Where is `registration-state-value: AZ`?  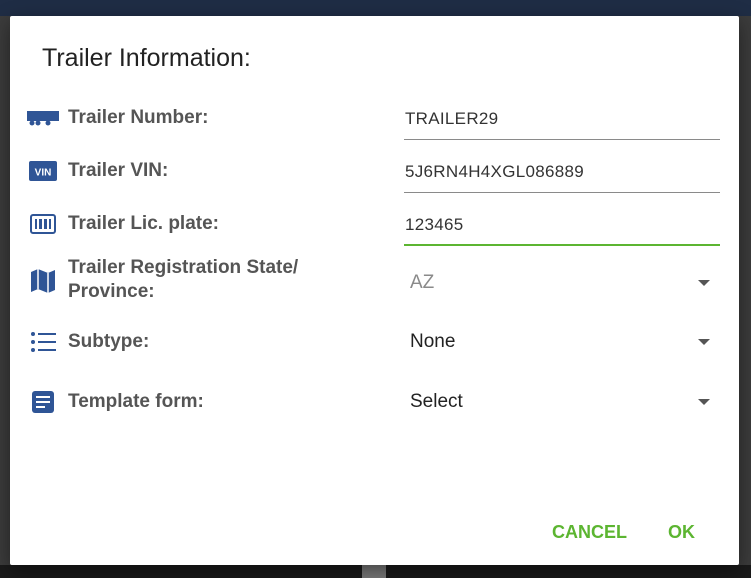
registration-state-value: AZ is located at coordinates (422, 282).